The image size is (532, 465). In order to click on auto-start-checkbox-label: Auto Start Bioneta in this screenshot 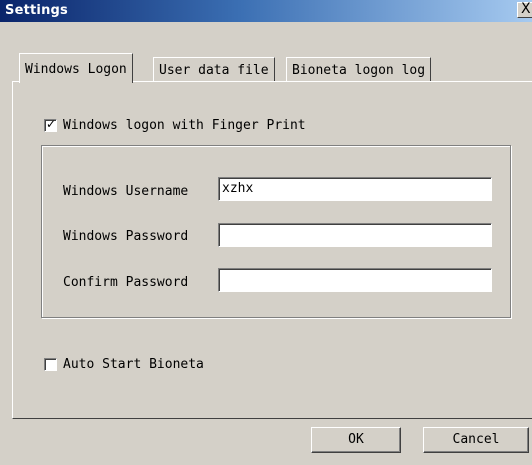, I will do `click(133, 364)`.